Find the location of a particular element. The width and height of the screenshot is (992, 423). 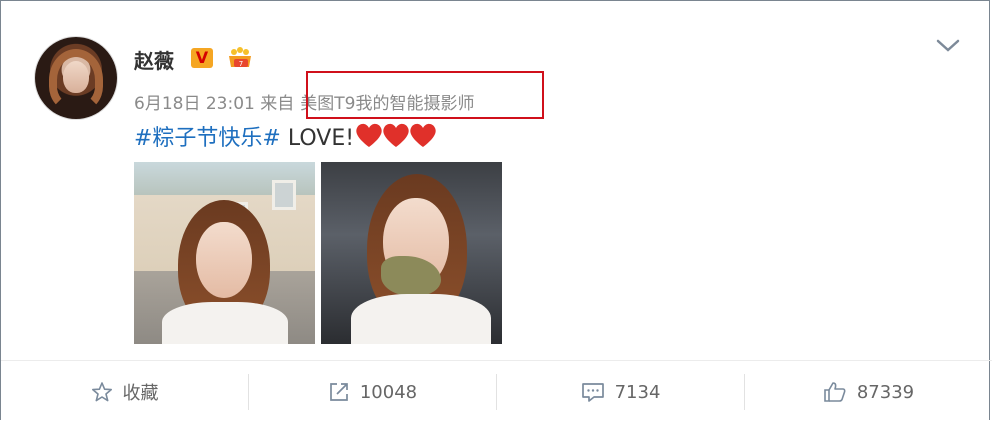

favorite-label: 收藏 is located at coordinates (140, 393).